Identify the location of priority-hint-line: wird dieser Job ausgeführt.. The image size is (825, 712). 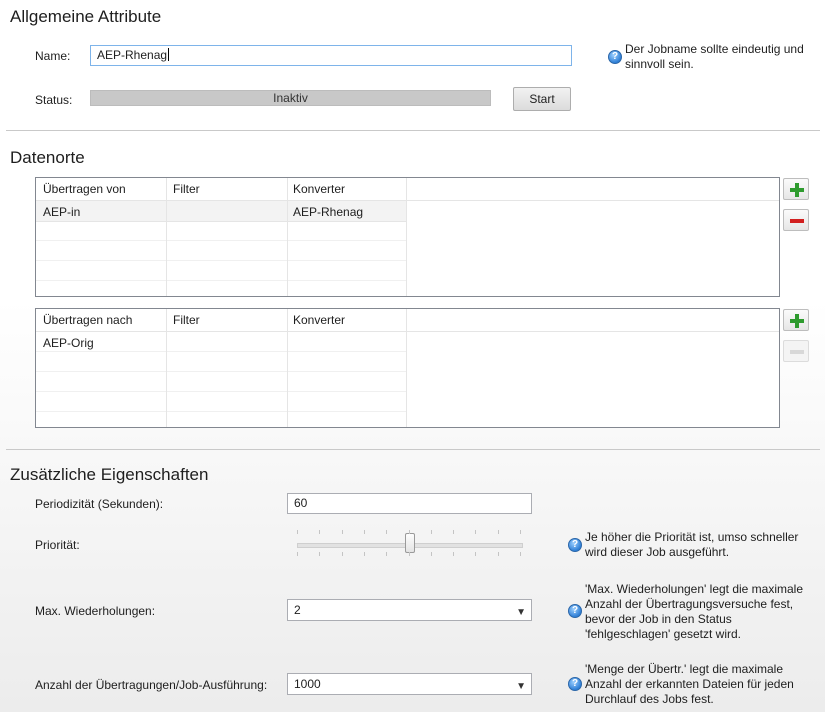
(657, 552).